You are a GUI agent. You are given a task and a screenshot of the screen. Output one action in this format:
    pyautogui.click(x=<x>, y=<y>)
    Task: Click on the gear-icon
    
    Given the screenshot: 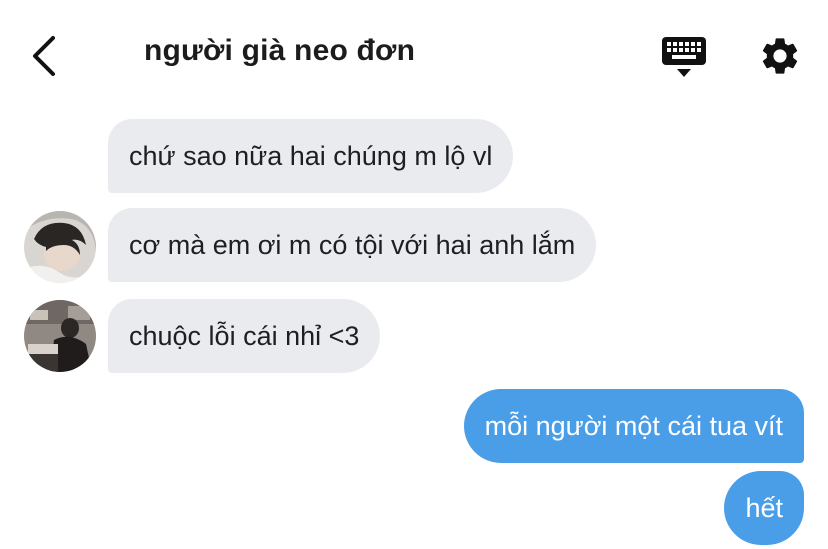 What is the action you would take?
    pyautogui.click(x=780, y=56)
    